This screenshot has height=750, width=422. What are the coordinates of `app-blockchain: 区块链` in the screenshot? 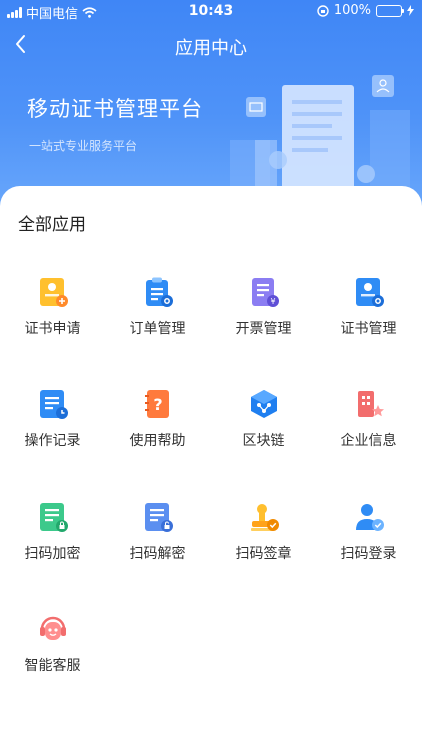 It's located at (263, 421).